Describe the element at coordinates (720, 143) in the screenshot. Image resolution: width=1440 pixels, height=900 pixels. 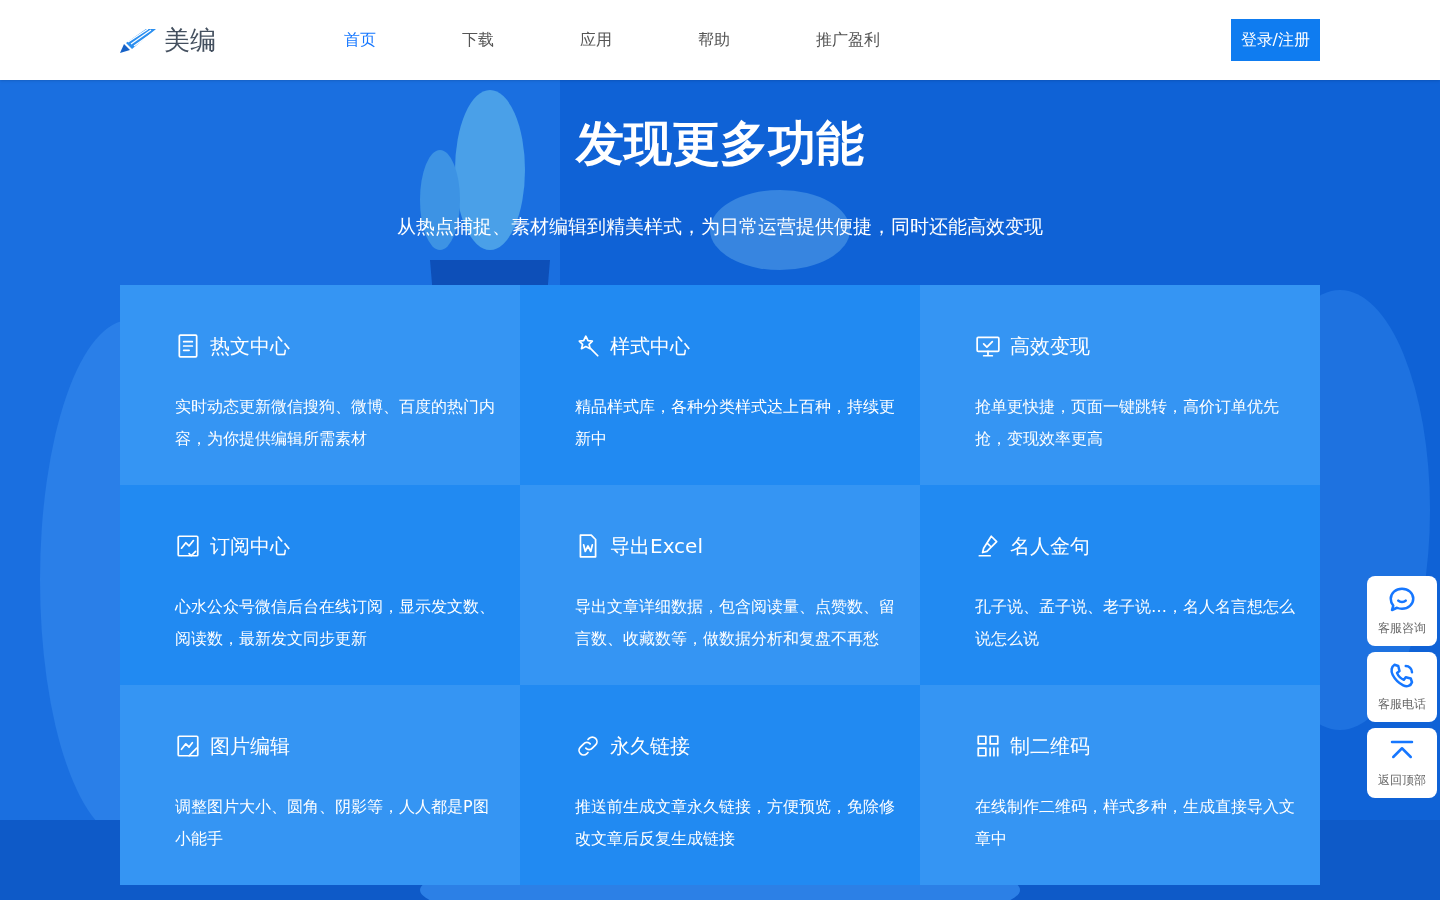
I see `hero-title: 发现更多功能` at that location.